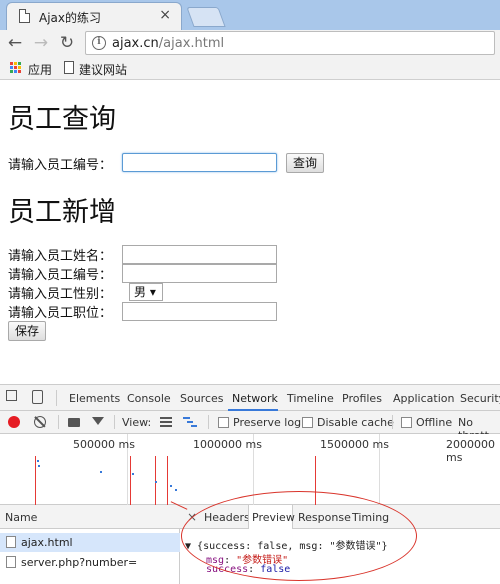 This screenshot has height=584, width=500. What do you see at coordinates (299, 536) in the screenshot?
I see `annotation-circle` at bounding box center [299, 536].